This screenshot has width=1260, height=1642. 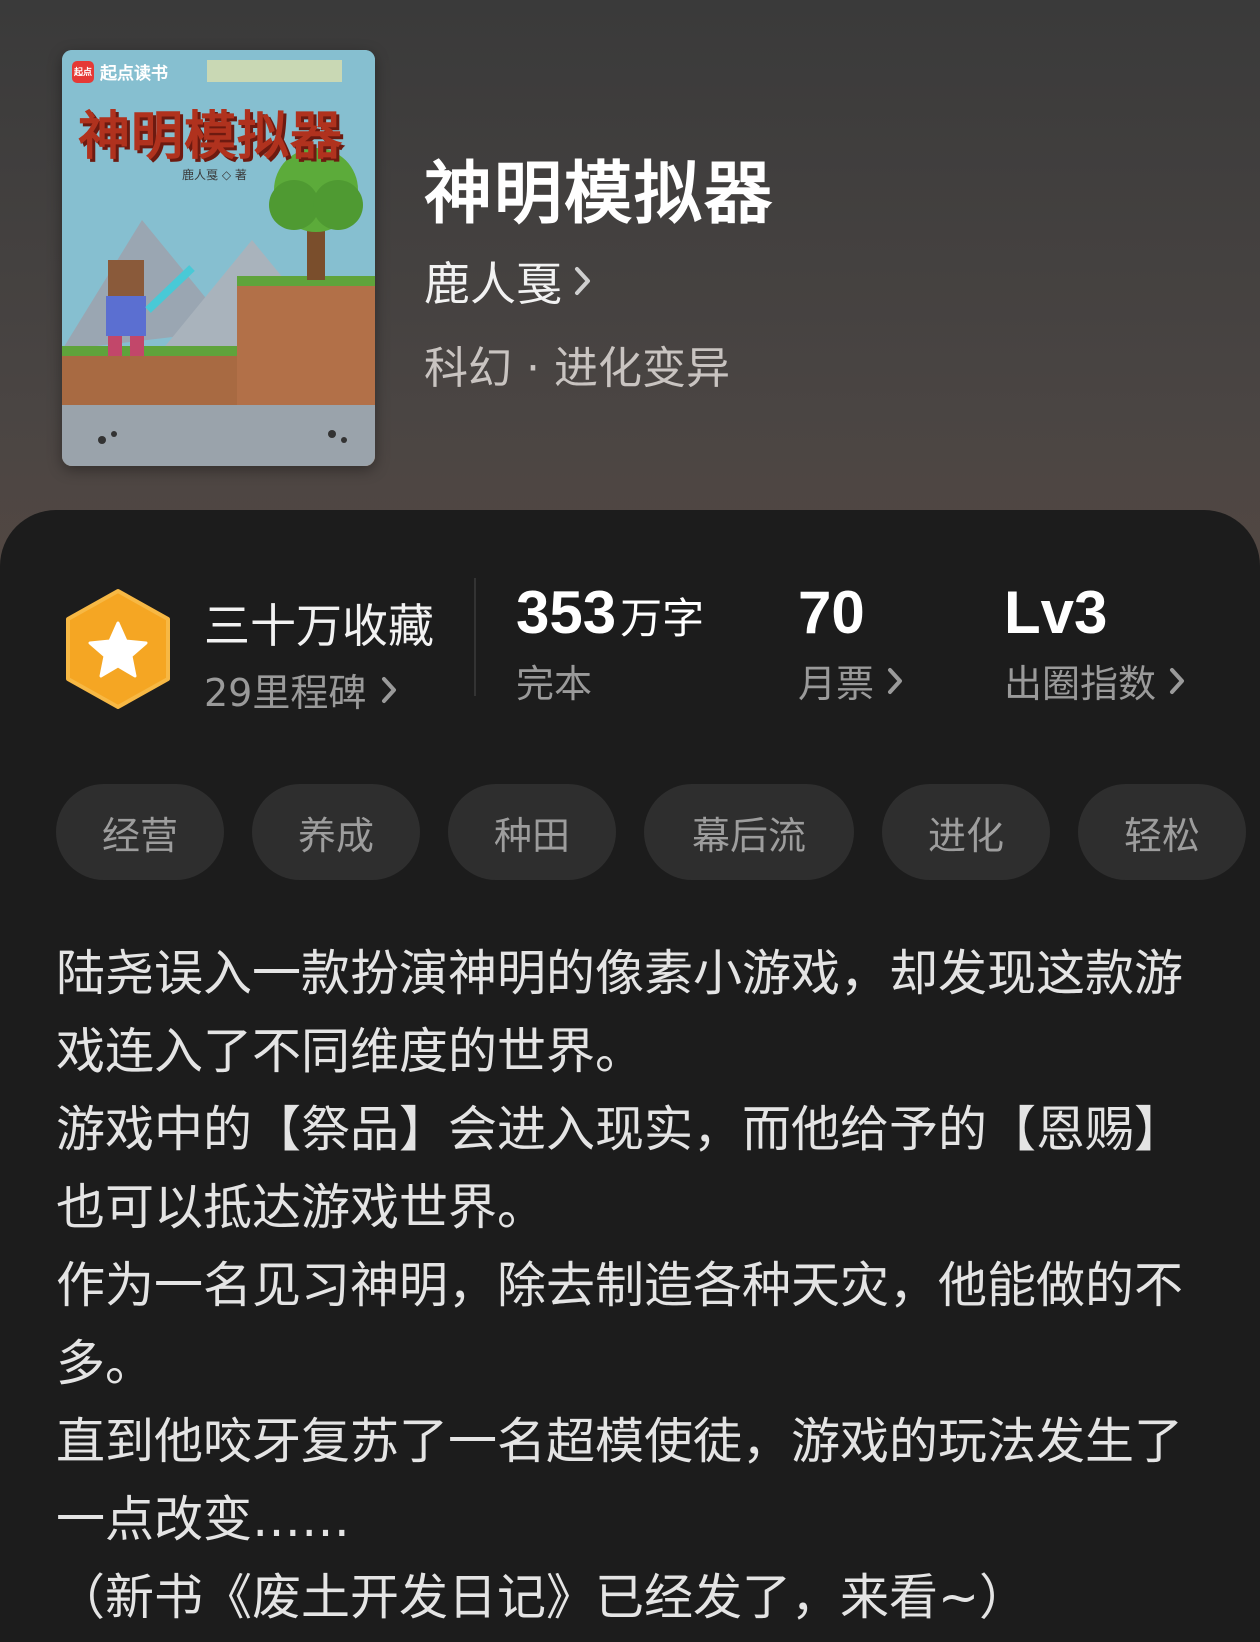 What do you see at coordinates (836, 684) in the screenshot?
I see `monthly-votes-label: 月票` at bounding box center [836, 684].